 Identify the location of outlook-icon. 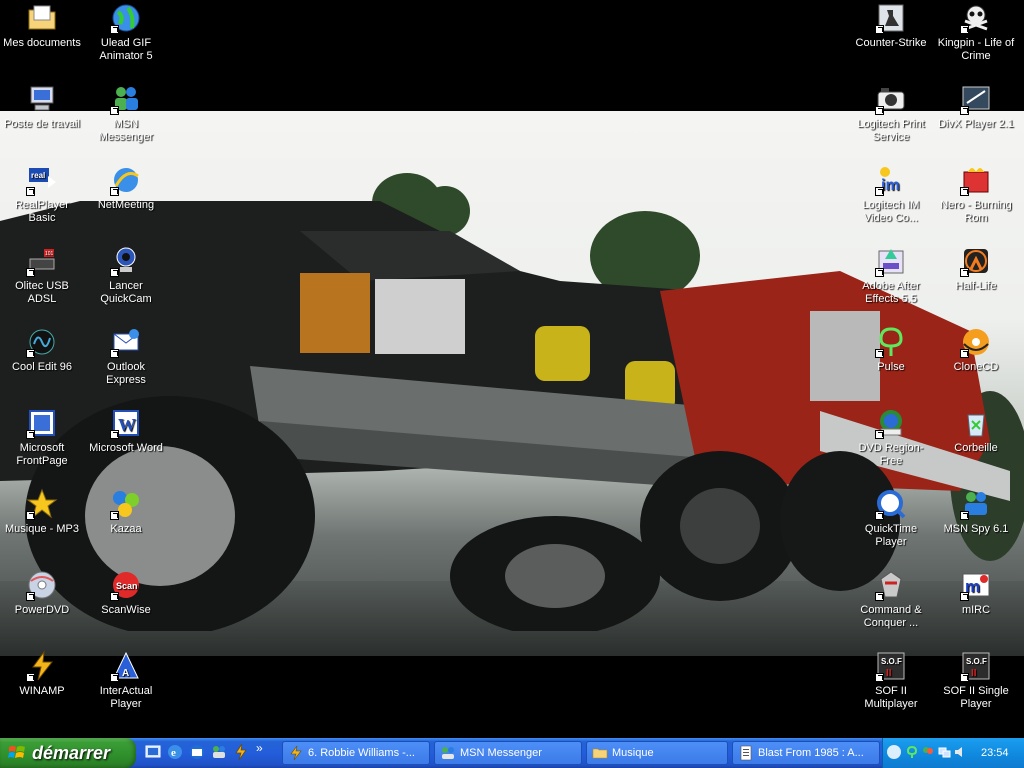
(197, 752).